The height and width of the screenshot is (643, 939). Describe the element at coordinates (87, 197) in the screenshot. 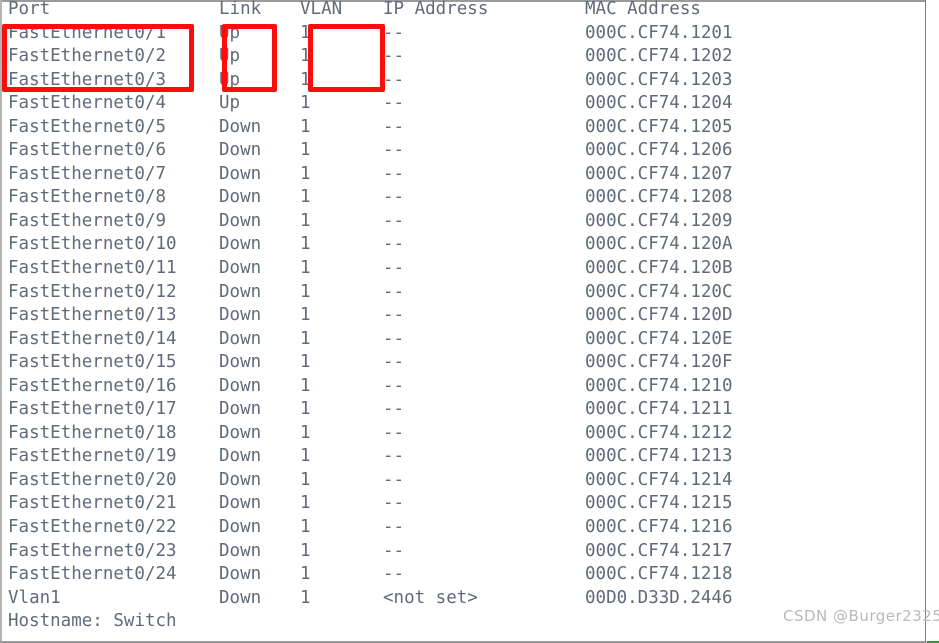

I see `cell-port: FastEthernet0/8` at that location.